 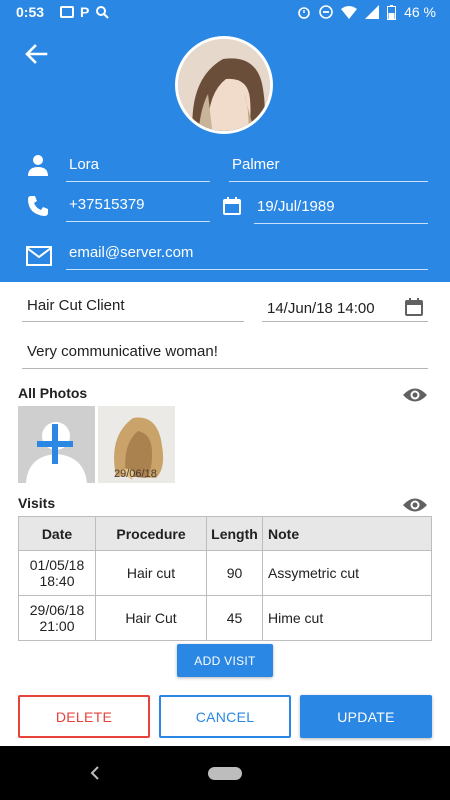 What do you see at coordinates (95, 773) in the screenshot?
I see `nav-back-icon` at bounding box center [95, 773].